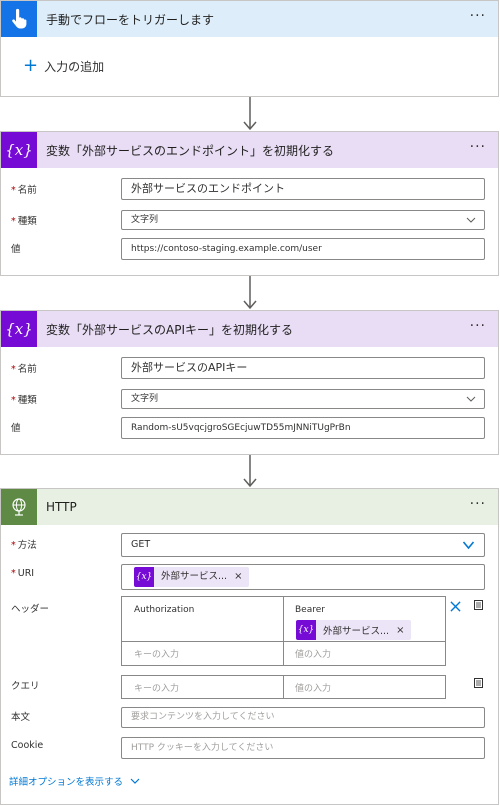 This screenshot has width=500, height=806. Describe the element at coordinates (364, 687) in the screenshot. I see `query-value-input: 値の入力` at that location.